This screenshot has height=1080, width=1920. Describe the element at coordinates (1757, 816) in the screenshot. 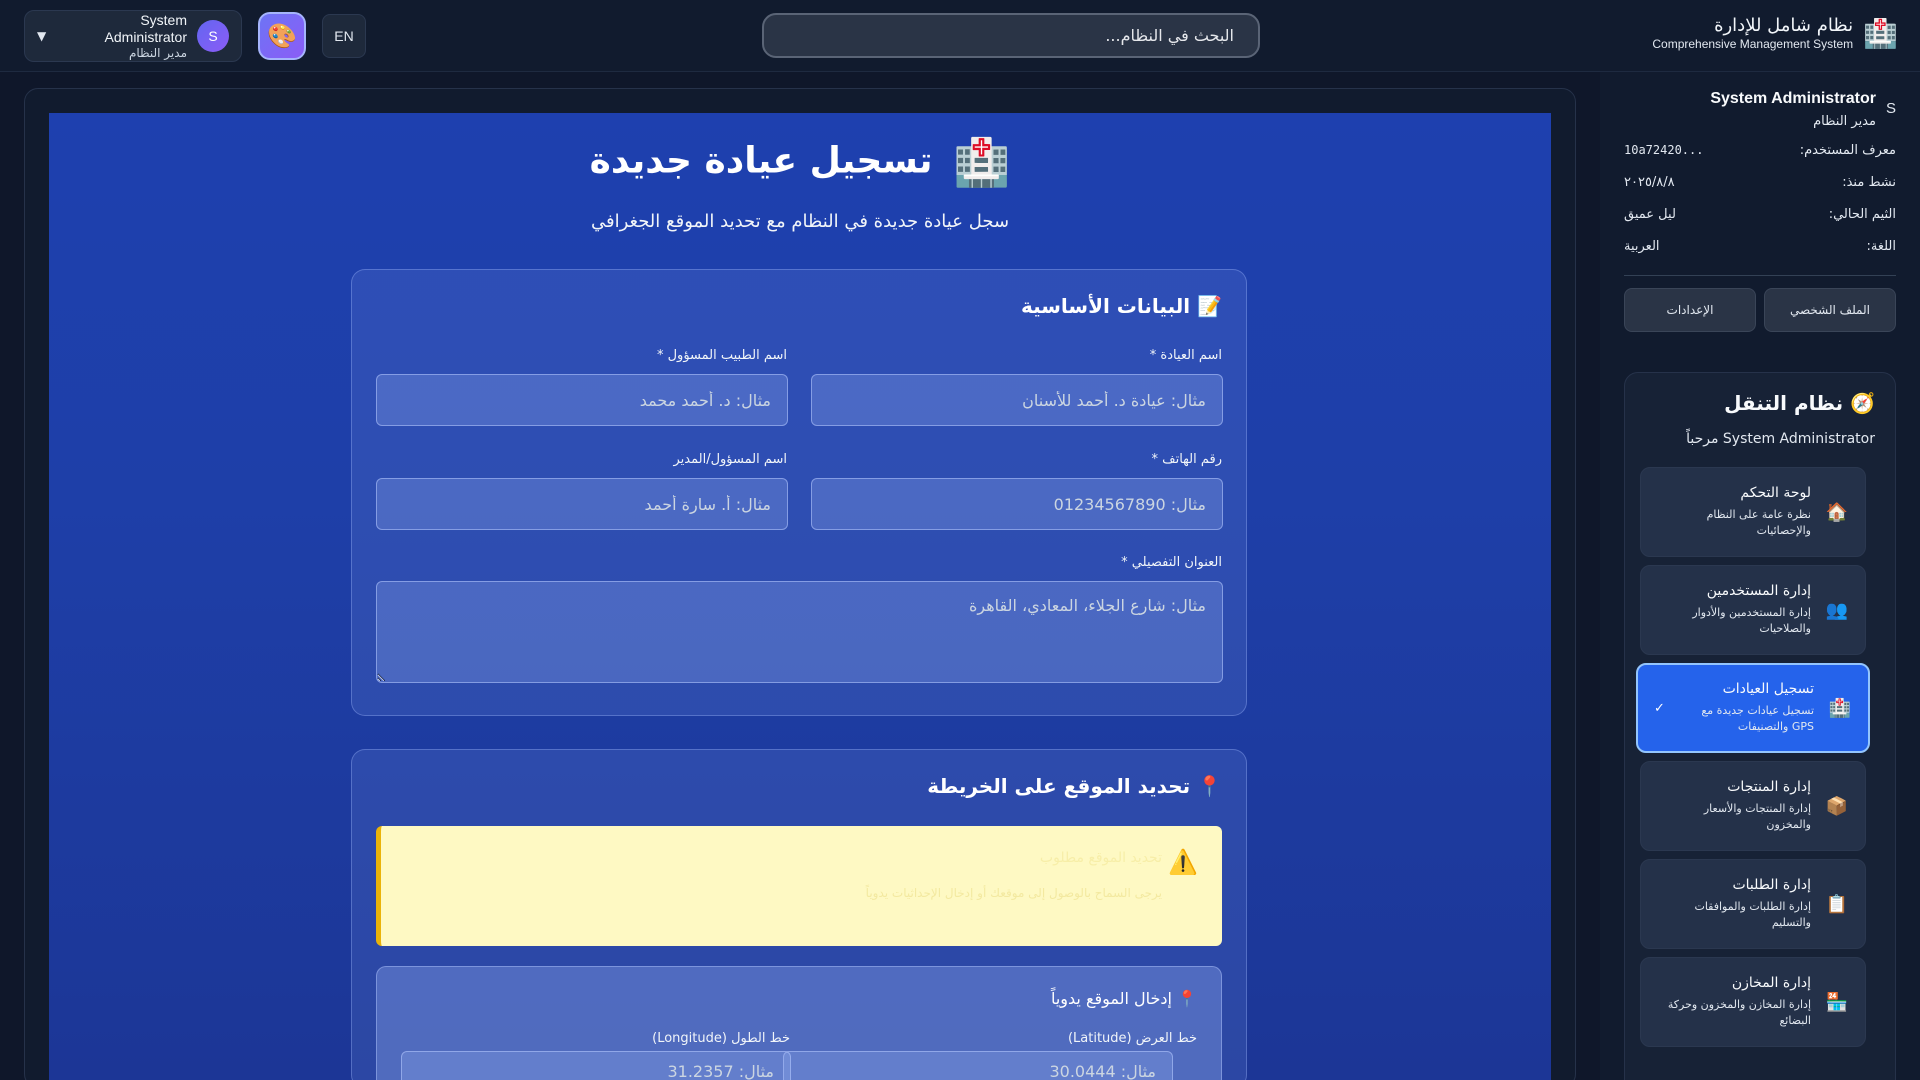

I see `nav-item-desc: إدارة المنتجات والأسعار والمخزون` at that location.